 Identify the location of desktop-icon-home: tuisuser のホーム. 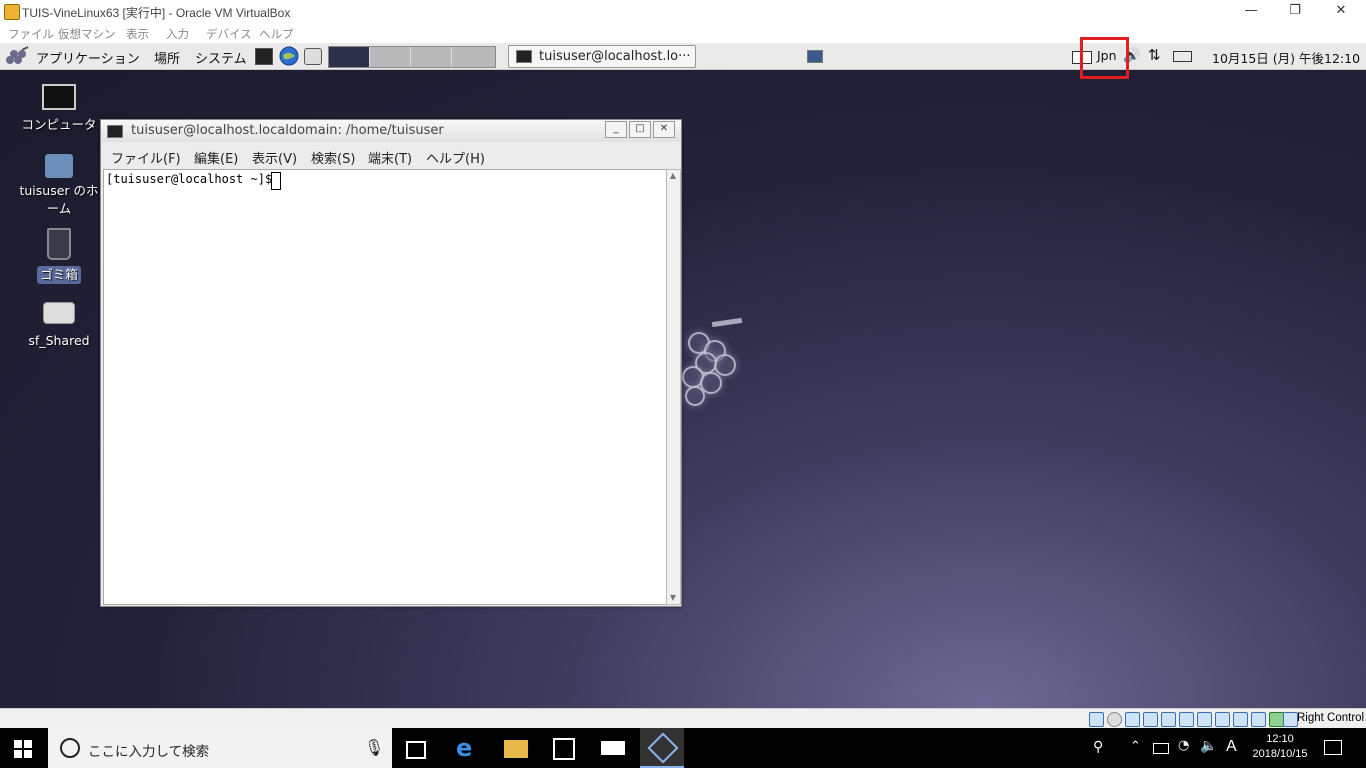
(59, 186).